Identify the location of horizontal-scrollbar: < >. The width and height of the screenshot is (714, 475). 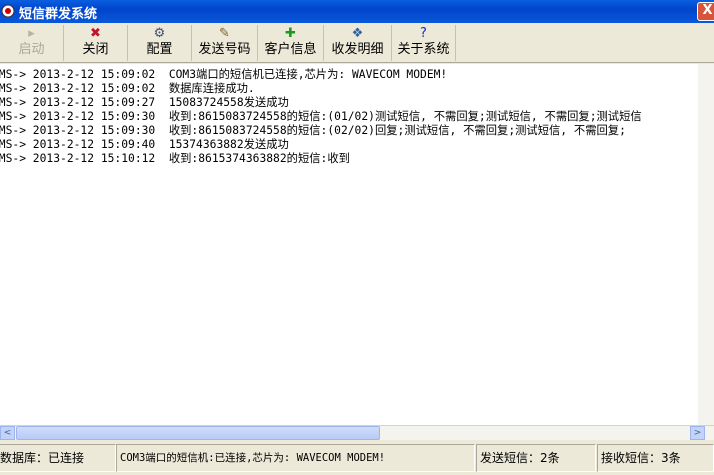
(357, 432).